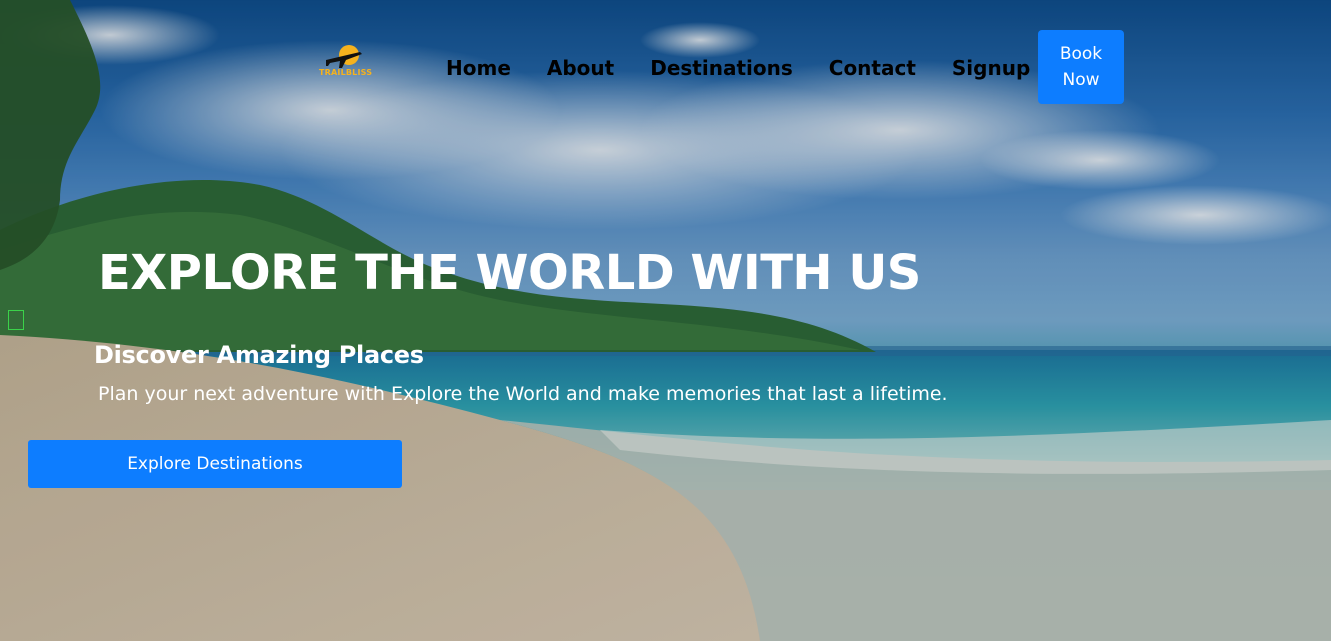  What do you see at coordinates (259, 355) in the screenshot?
I see `hero-subtitle: Discover Amazing Places` at bounding box center [259, 355].